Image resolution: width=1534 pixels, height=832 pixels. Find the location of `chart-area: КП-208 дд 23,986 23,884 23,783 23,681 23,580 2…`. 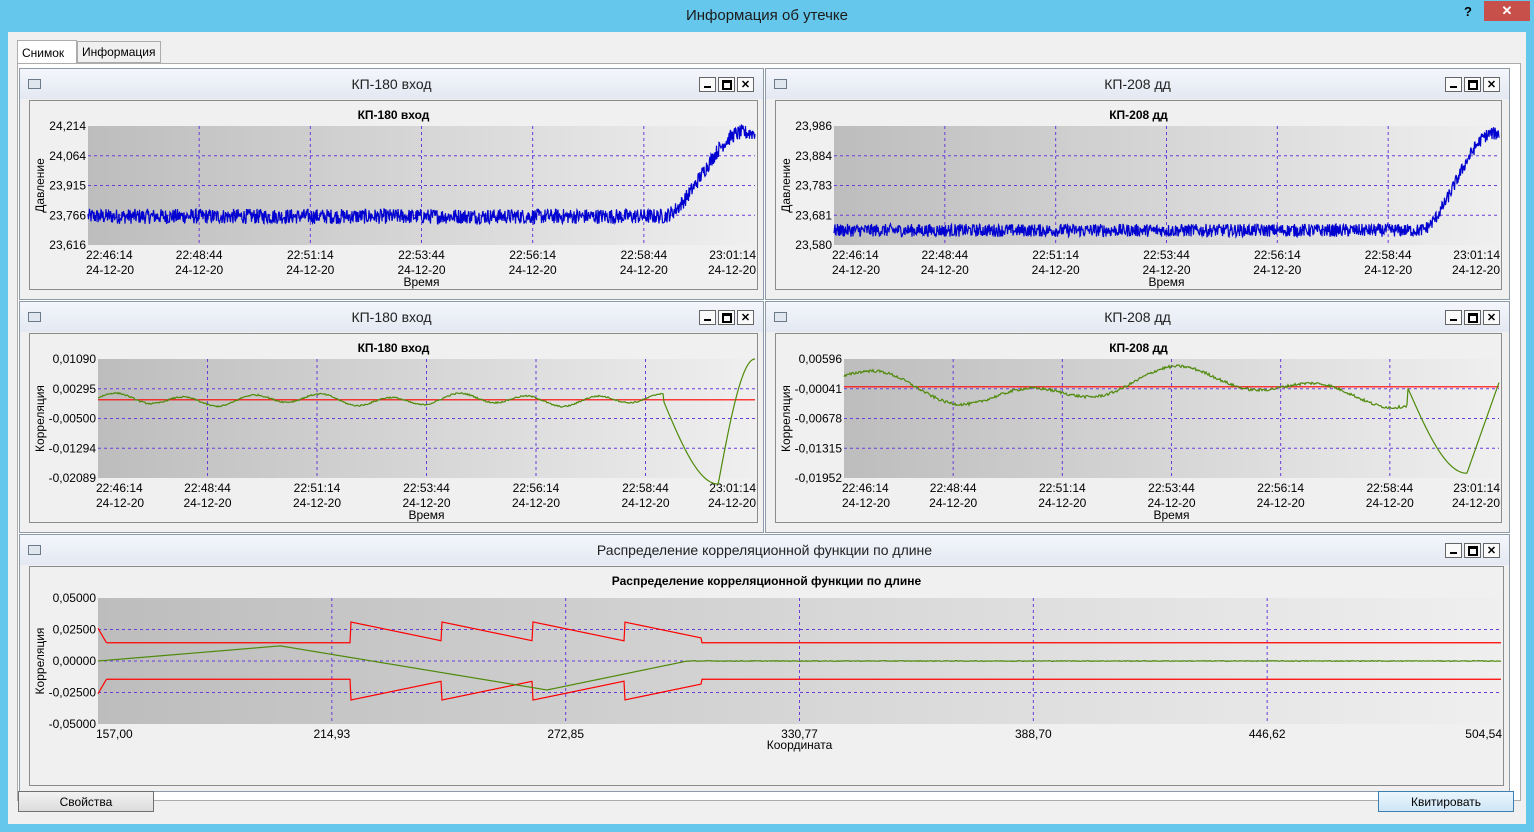

chart-area: КП-208 дд 23,986 23,884 23,783 23,681 23,580 2… is located at coordinates (1138, 195).